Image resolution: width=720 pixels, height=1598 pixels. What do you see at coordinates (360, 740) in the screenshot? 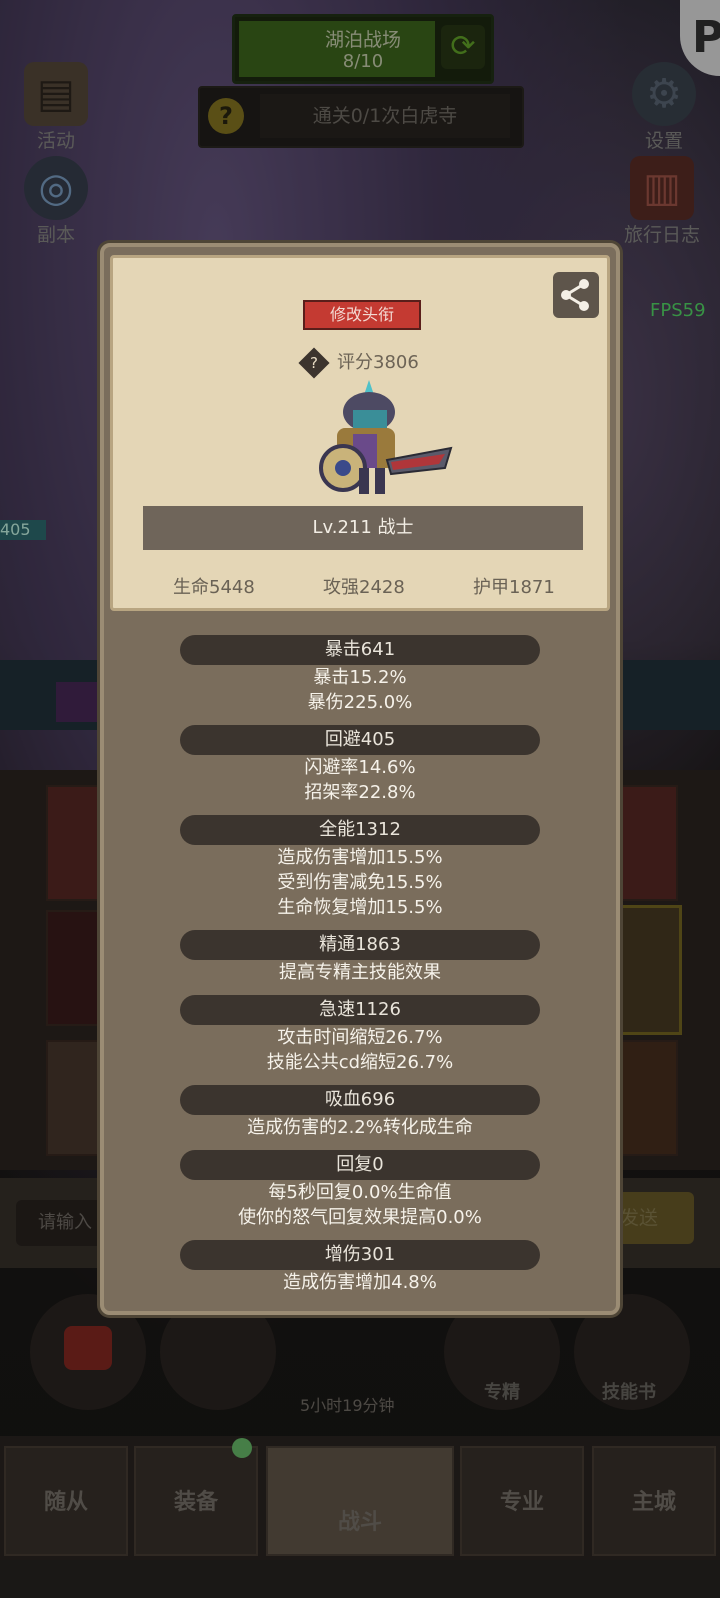
I see `stat-header-evasion: 回避405` at bounding box center [360, 740].